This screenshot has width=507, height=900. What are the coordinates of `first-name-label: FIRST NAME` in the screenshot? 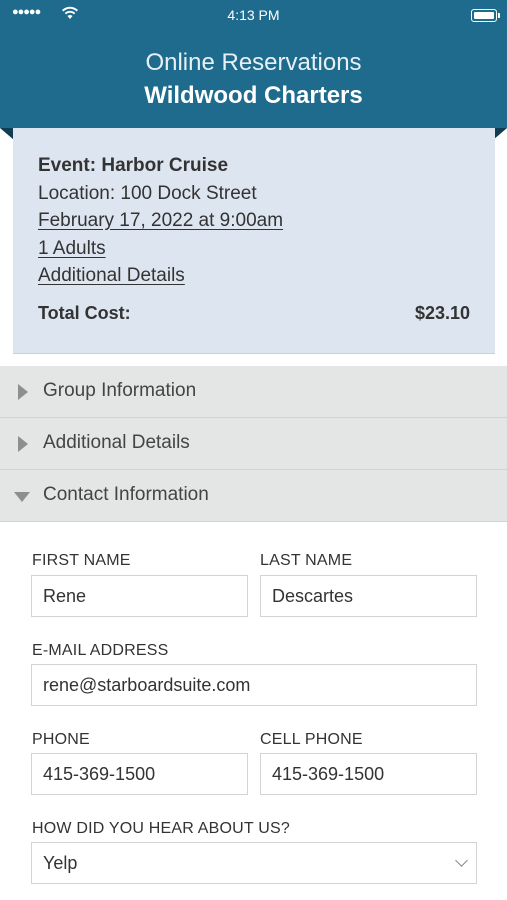 It's located at (81, 560).